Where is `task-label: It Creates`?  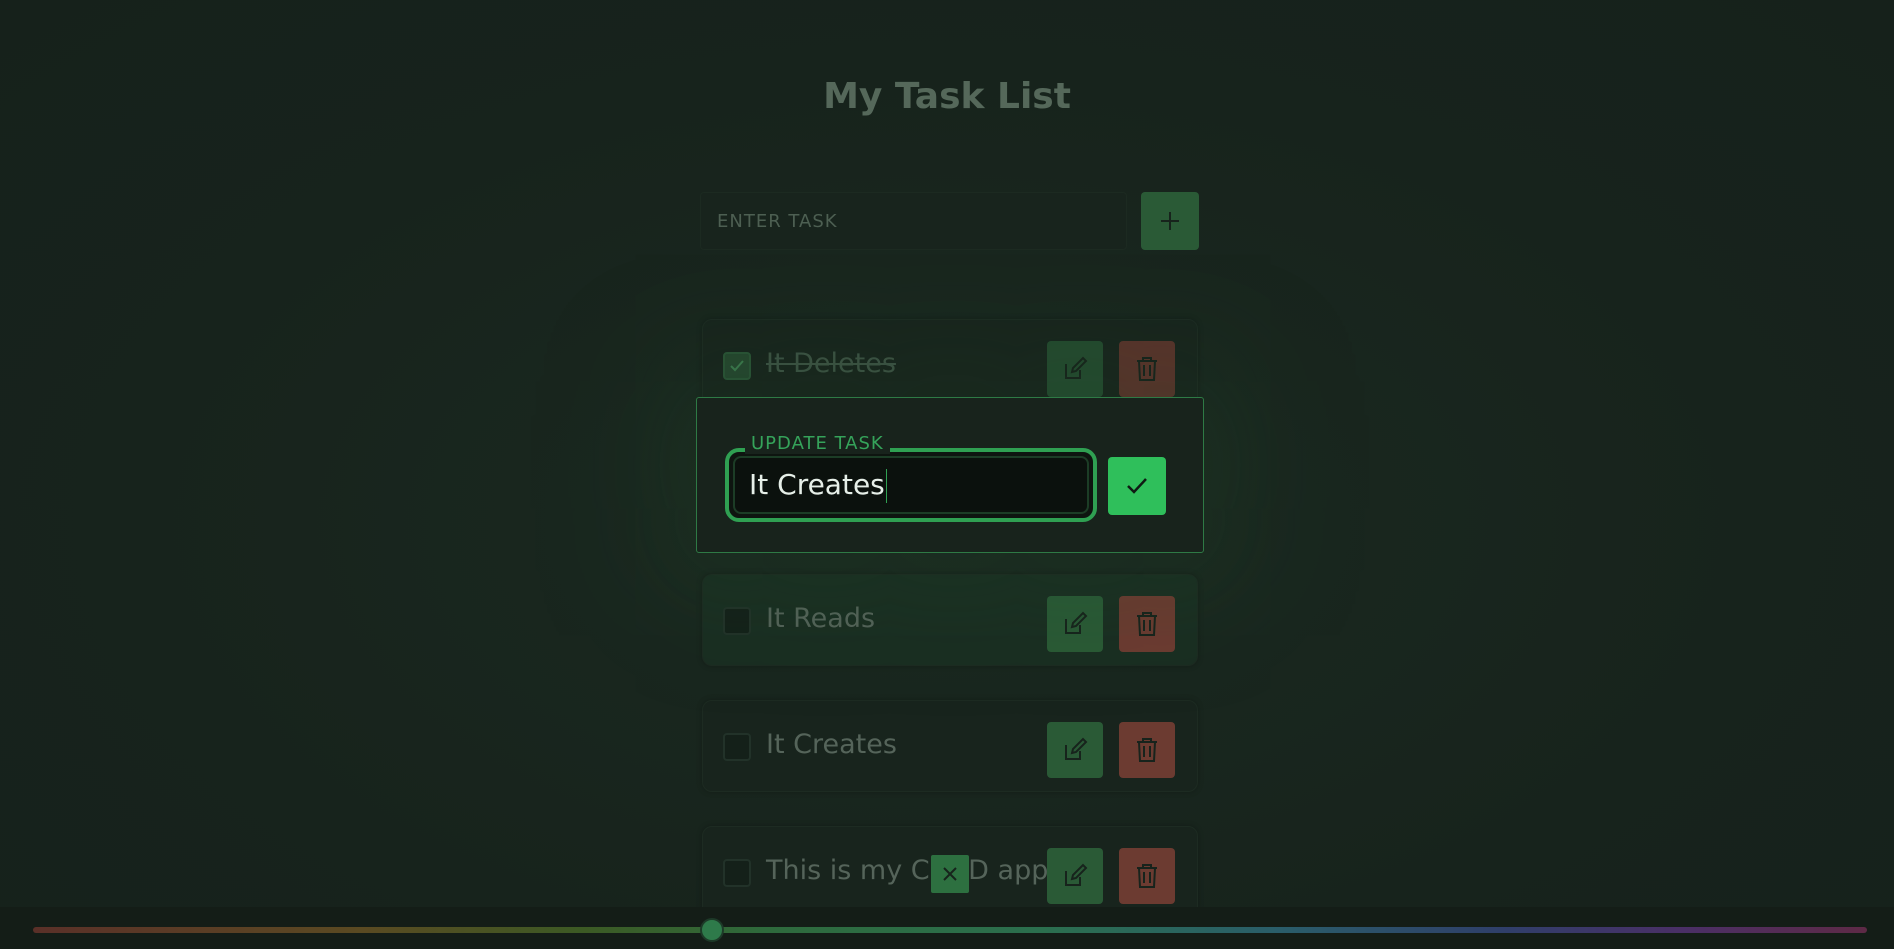
task-label: It Creates is located at coordinates (831, 744).